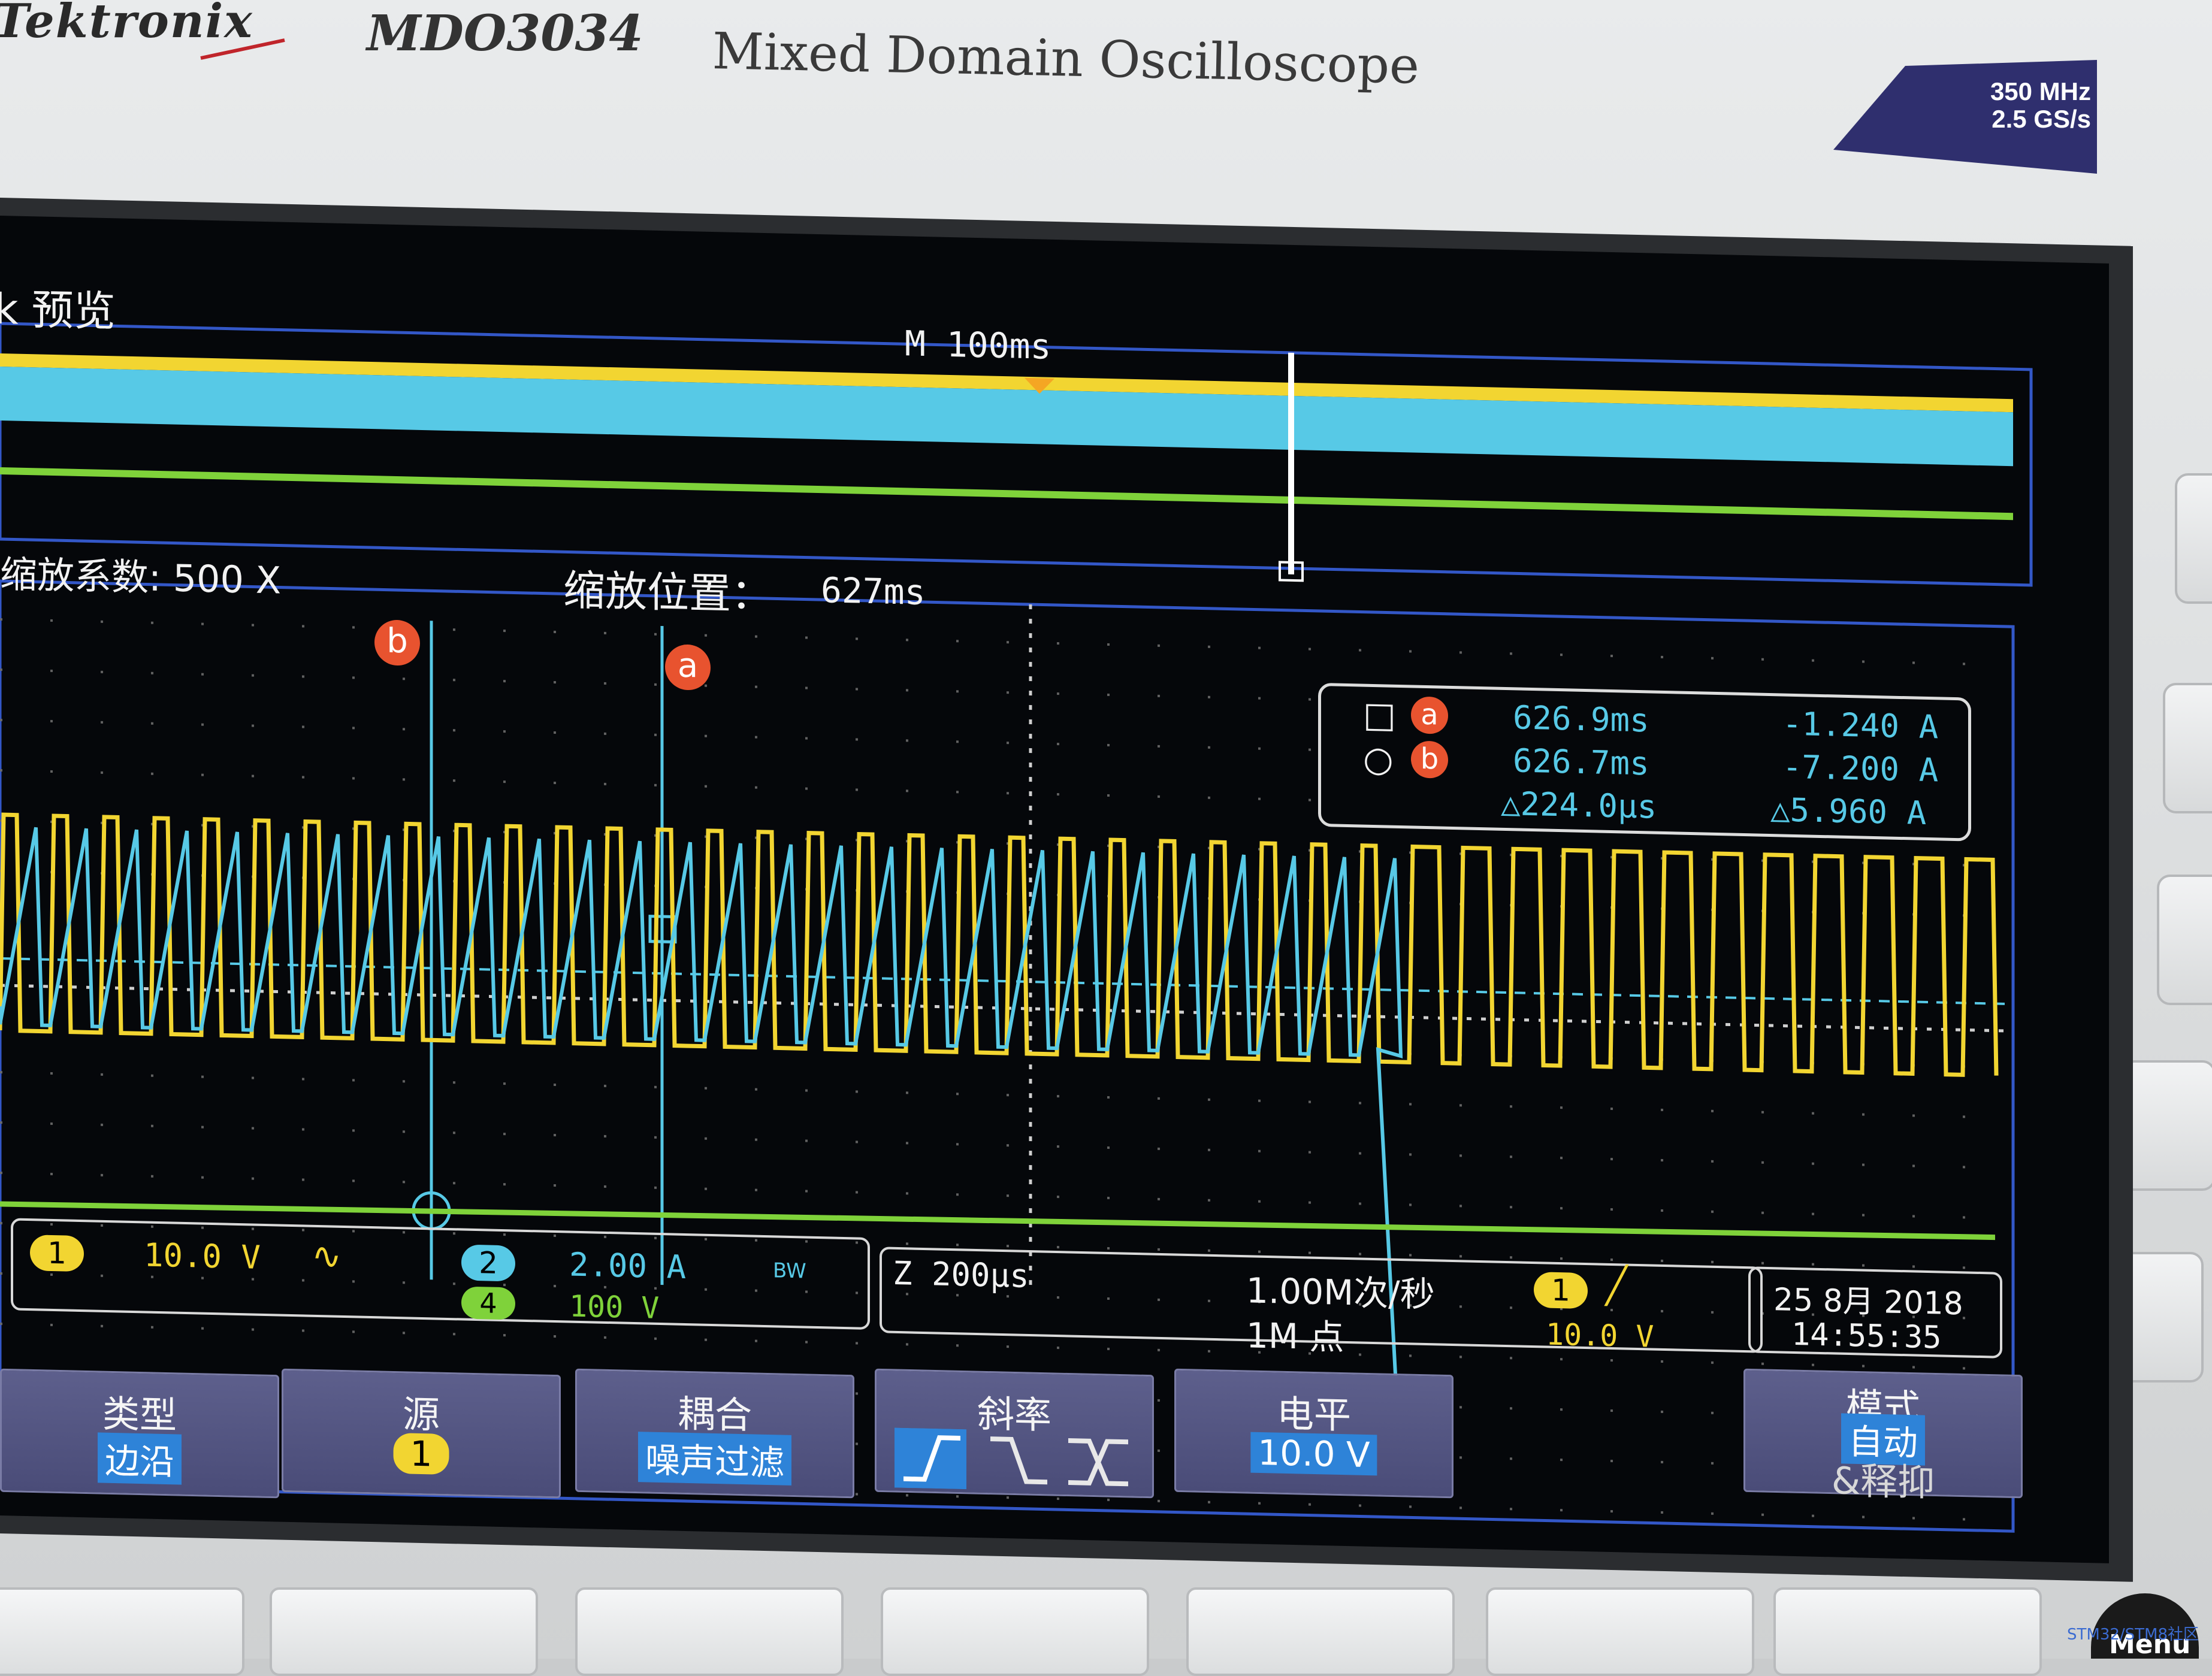 This screenshot has width=2212, height=1676. What do you see at coordinates (790, 1271) in the screenshot?
I see `ch2-bandwidth-limit-icon: BW` at bounding box center [790, 1271].